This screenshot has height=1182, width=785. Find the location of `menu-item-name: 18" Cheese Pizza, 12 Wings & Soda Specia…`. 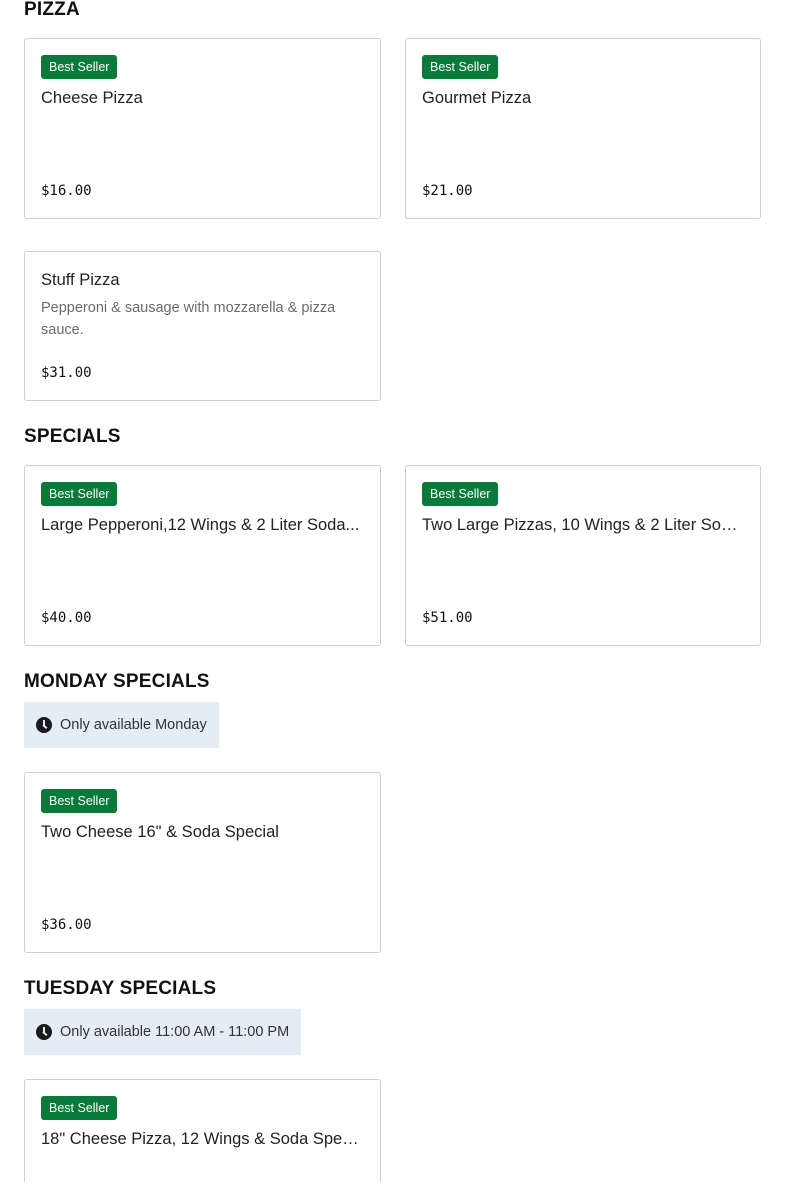

menu-item-name: 18" Cheese Pizza, 12 Wings & Soda Specia… is located at coordinates (202, 1139).